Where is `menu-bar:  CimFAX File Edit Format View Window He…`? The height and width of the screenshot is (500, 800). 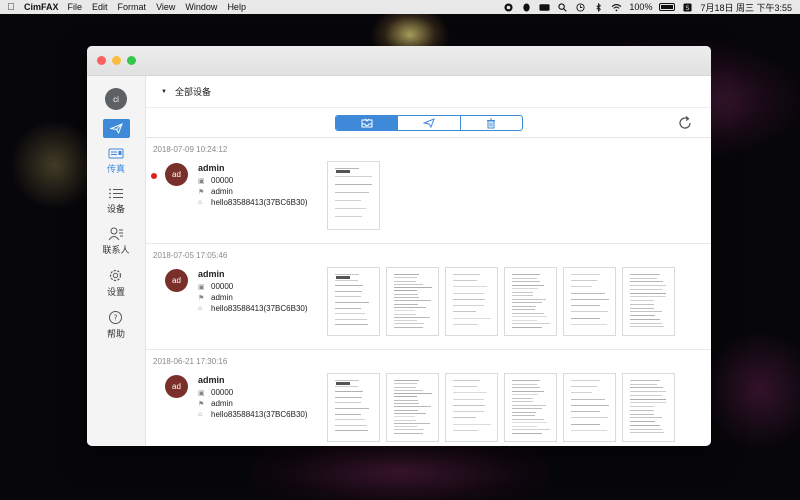 menu-bar:  CimFAX File Edit Format View Window He… is located at coordinates (400, 7).